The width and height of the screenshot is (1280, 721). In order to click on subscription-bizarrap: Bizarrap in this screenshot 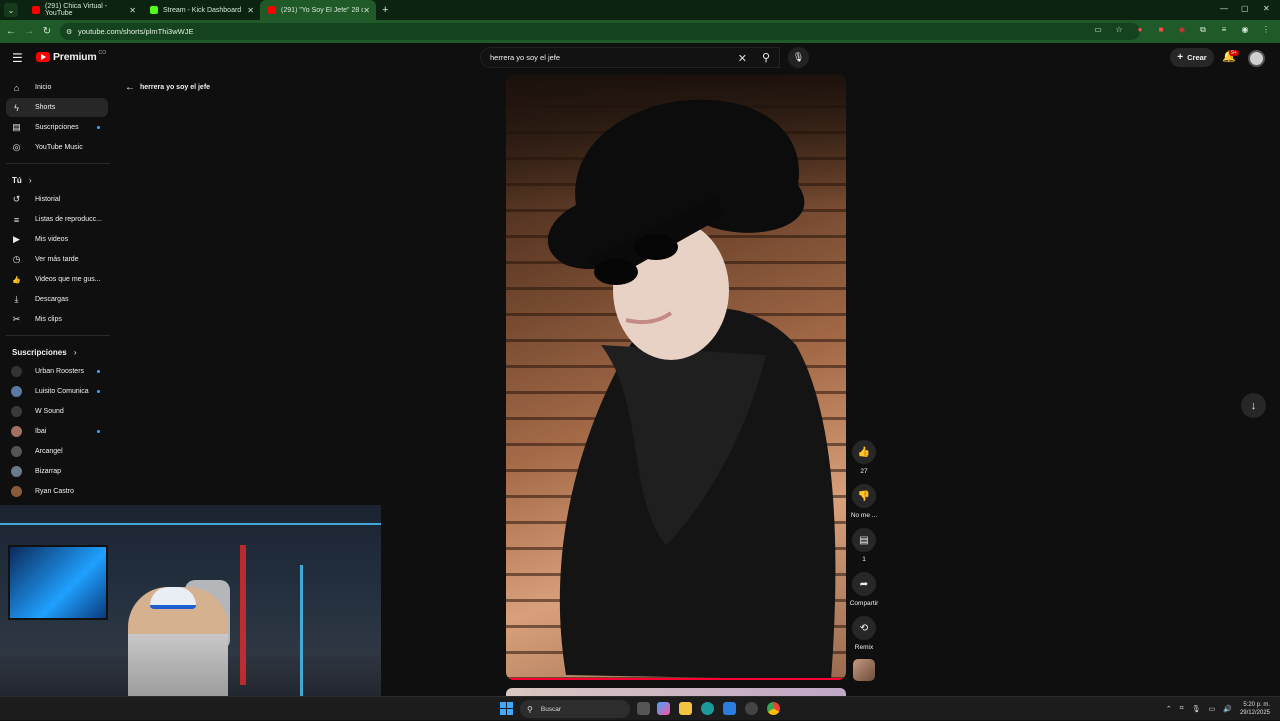, I will do `click(57, 471)`.